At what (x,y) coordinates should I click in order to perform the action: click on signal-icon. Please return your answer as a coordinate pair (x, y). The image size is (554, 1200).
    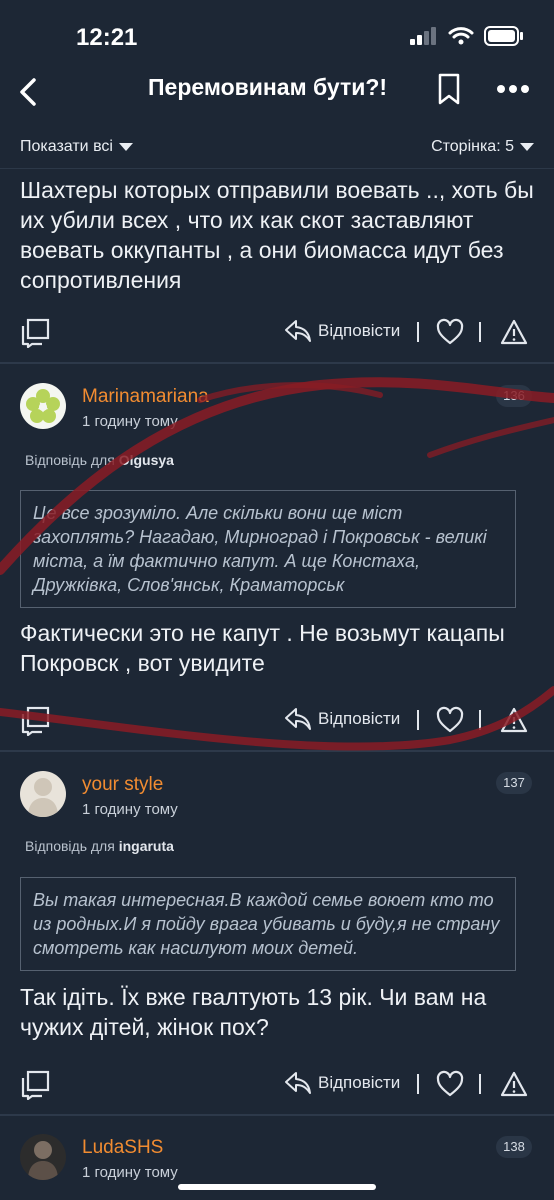
    Looking at the image, I should click on (423, 36).